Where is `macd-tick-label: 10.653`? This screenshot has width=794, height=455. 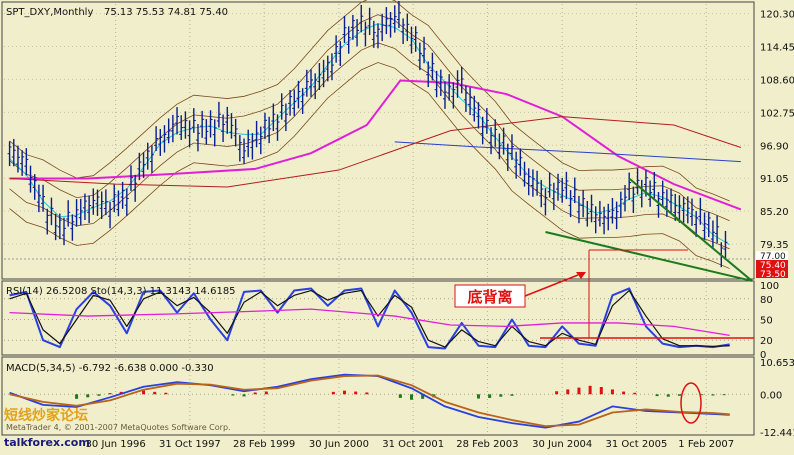 macd-tick-label: 10.653 is located at coordinates (777, 363).